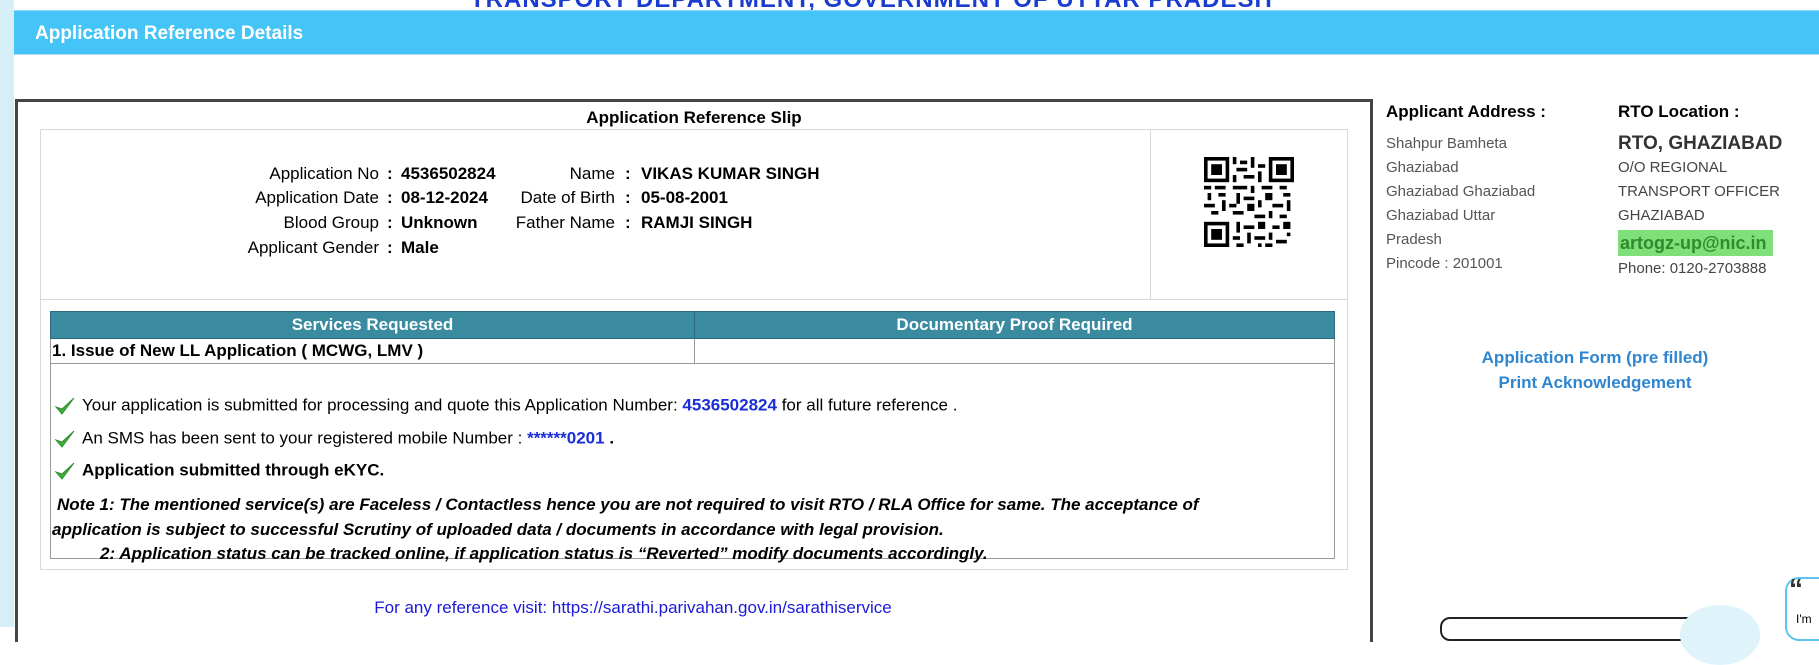 The image size is (1819, 665). I want to click on rto-address-line: O/O REGIONAL, so click(1673, 167).